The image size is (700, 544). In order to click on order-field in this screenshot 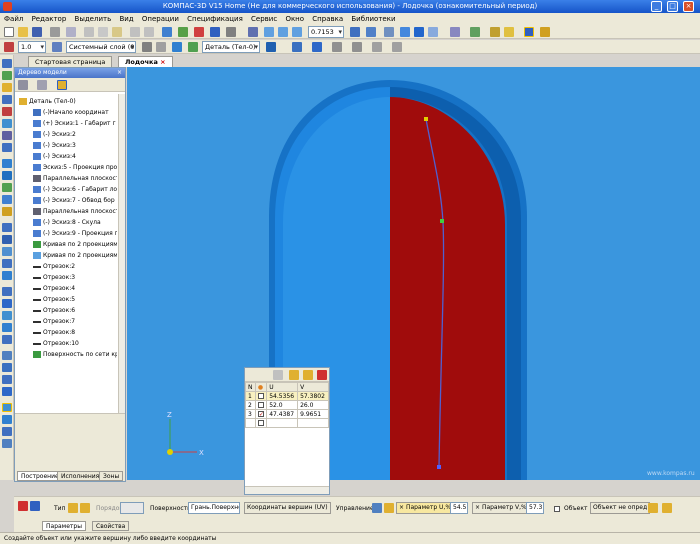, I will do `click(132, 508)`.